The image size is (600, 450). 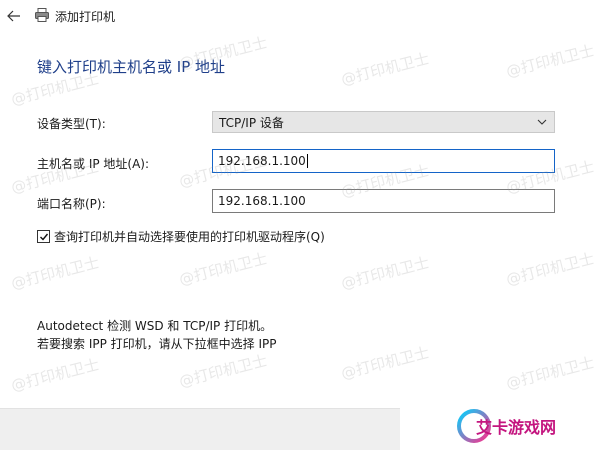 What do you see at coordinates (542, 122) in the screenshot?
I see `chevron-down-icon` at bounding box center [542, 122].